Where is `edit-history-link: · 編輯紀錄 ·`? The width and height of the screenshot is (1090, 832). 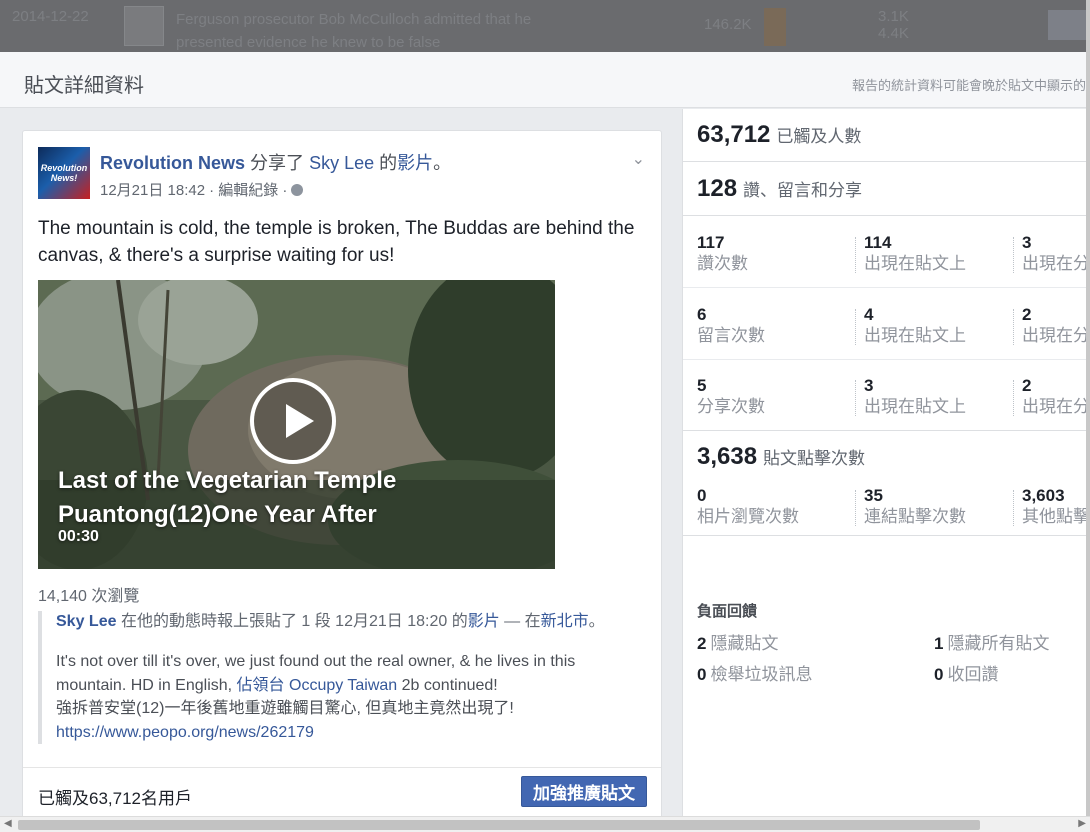
edit-history-link: · 編輯紀錄 · is located at coordinates (248, 189).